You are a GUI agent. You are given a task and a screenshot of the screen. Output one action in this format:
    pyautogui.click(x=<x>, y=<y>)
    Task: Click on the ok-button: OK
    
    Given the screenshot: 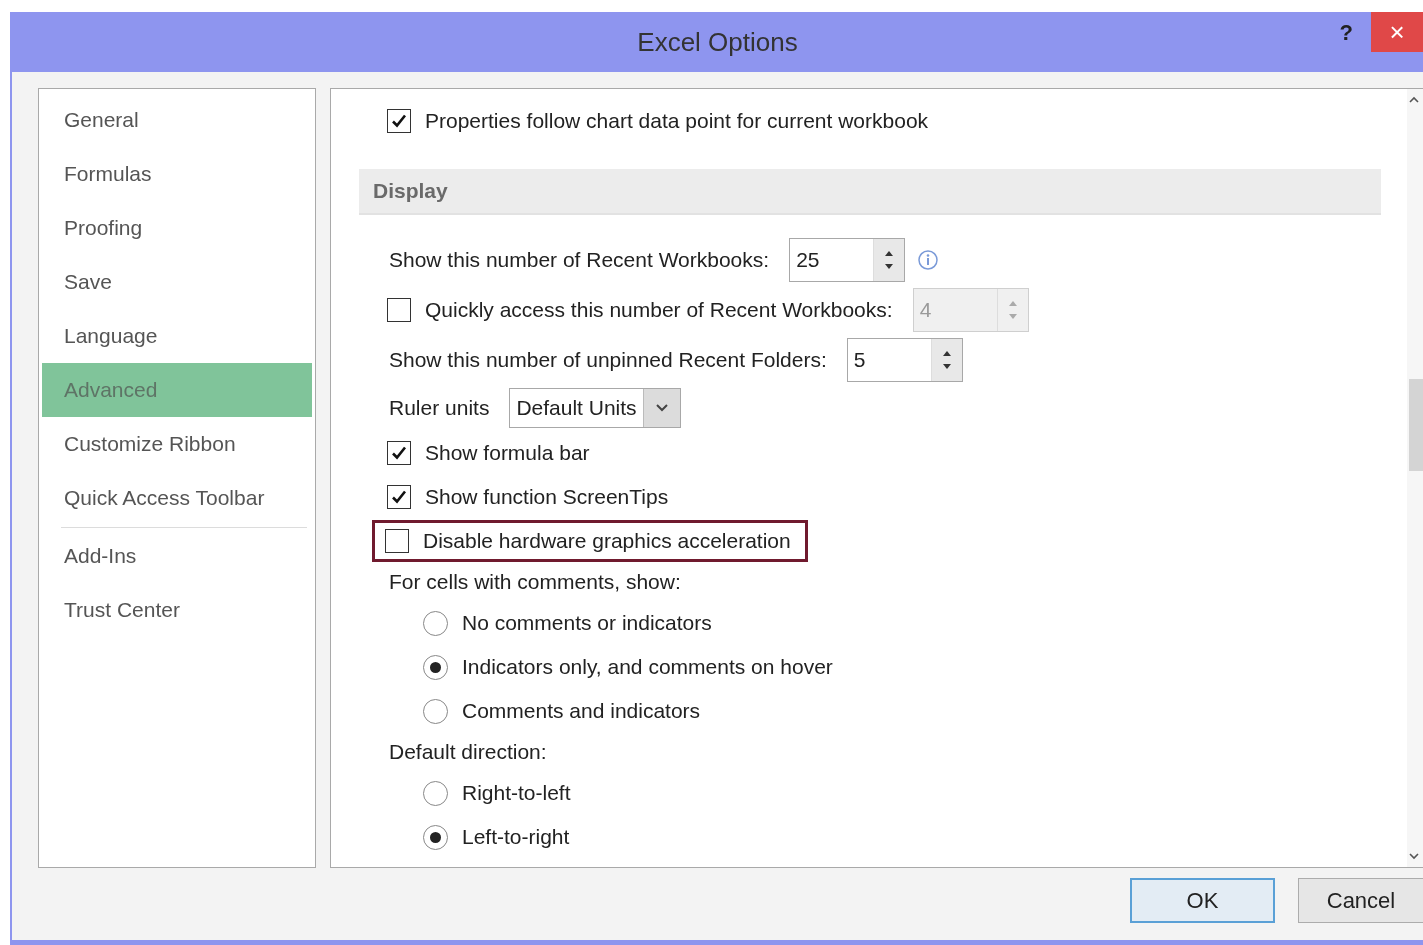 What is the action you would take?
    pyautogui.click(x=1202, y=900)
    